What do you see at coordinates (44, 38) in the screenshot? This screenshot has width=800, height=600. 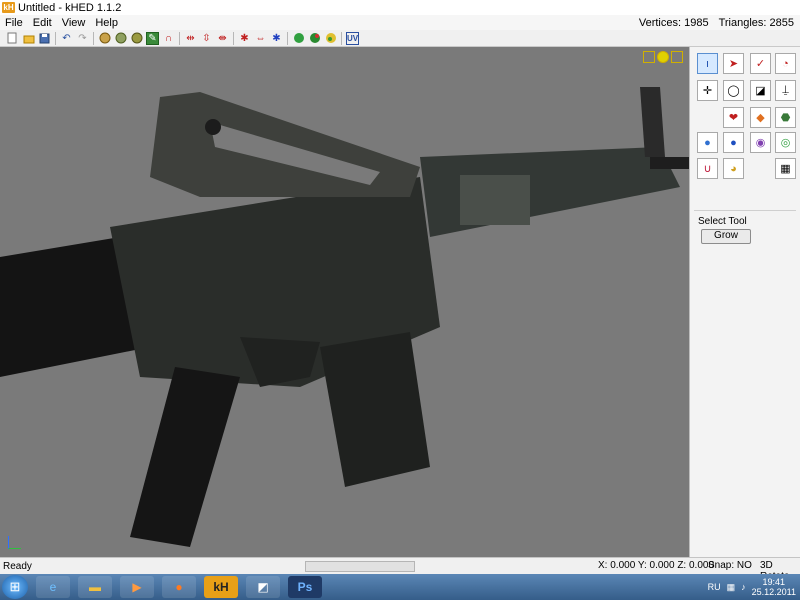 I see `save-icon` at bounding box center [44, 38].